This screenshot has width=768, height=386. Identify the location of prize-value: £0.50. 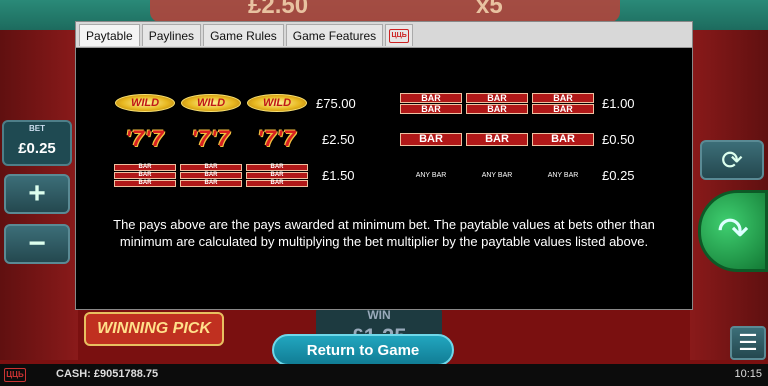
(618, 139).